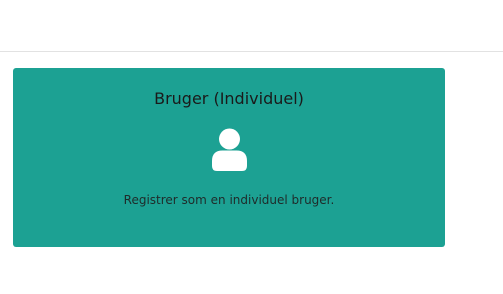 The width and height of the screenshot is (503, 294). Describe the element at coordinates (229, 150) in the screenshot. I see `user-icon` at that location.